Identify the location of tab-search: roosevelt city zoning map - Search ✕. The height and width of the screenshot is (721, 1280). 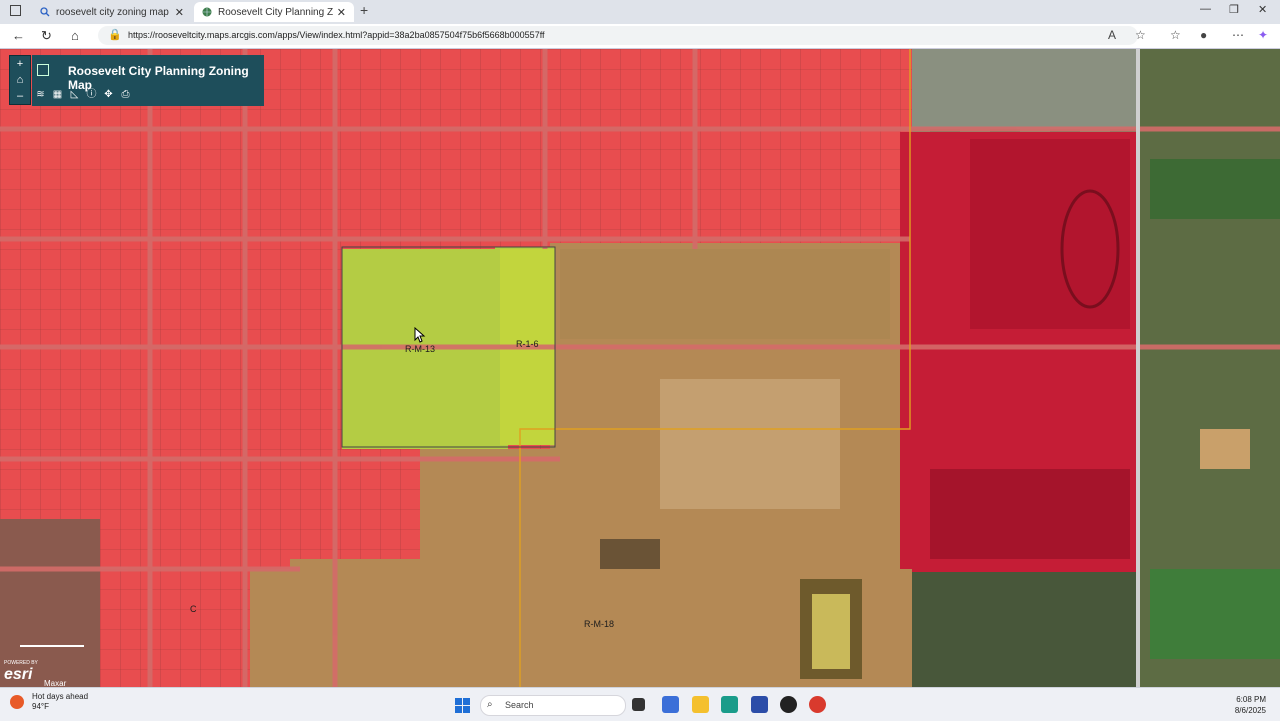
(112, 12).